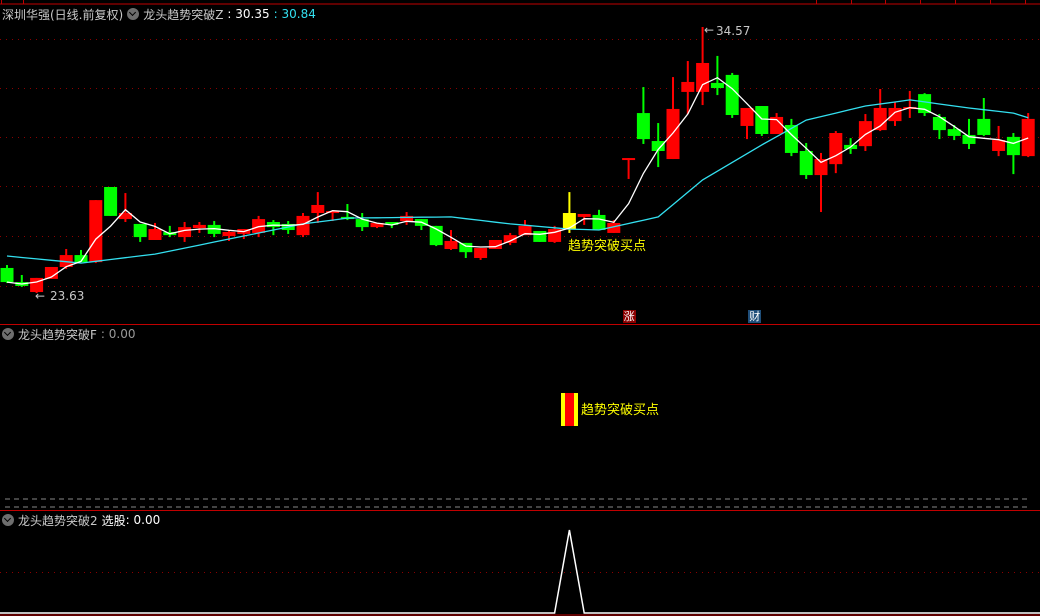  I want to click on tag-cai: 财, so click(755, 316).